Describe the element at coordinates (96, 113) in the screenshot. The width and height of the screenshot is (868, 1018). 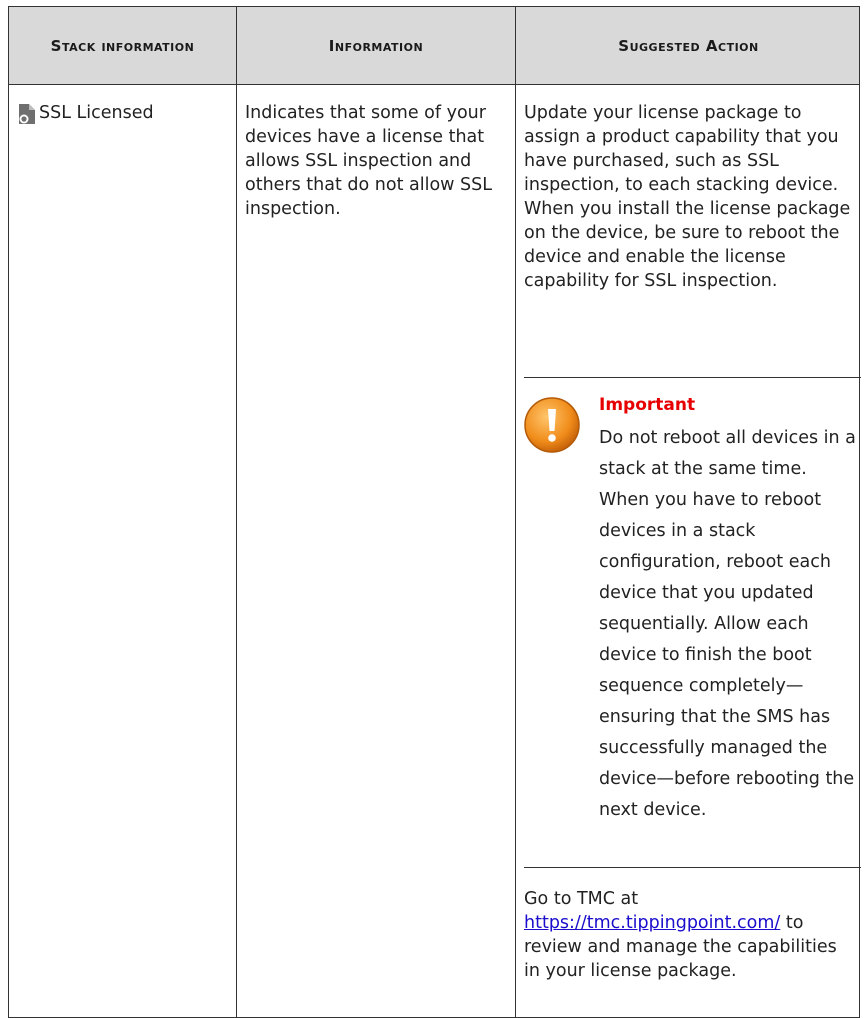
I see `stack-info-label: SSL Licensed` at that location.